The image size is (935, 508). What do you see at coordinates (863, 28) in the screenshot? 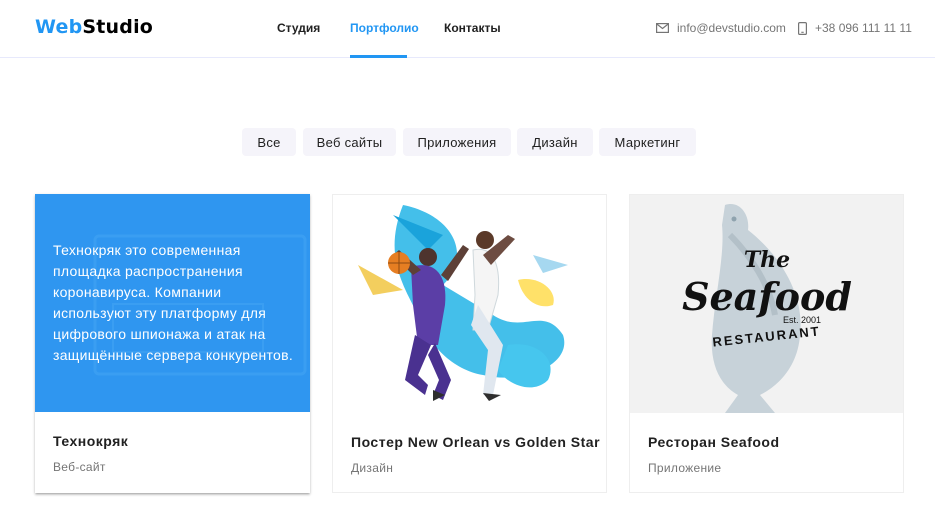
I see `phone-text: +38 096 111 11 11` at bounding box center [863, 28].